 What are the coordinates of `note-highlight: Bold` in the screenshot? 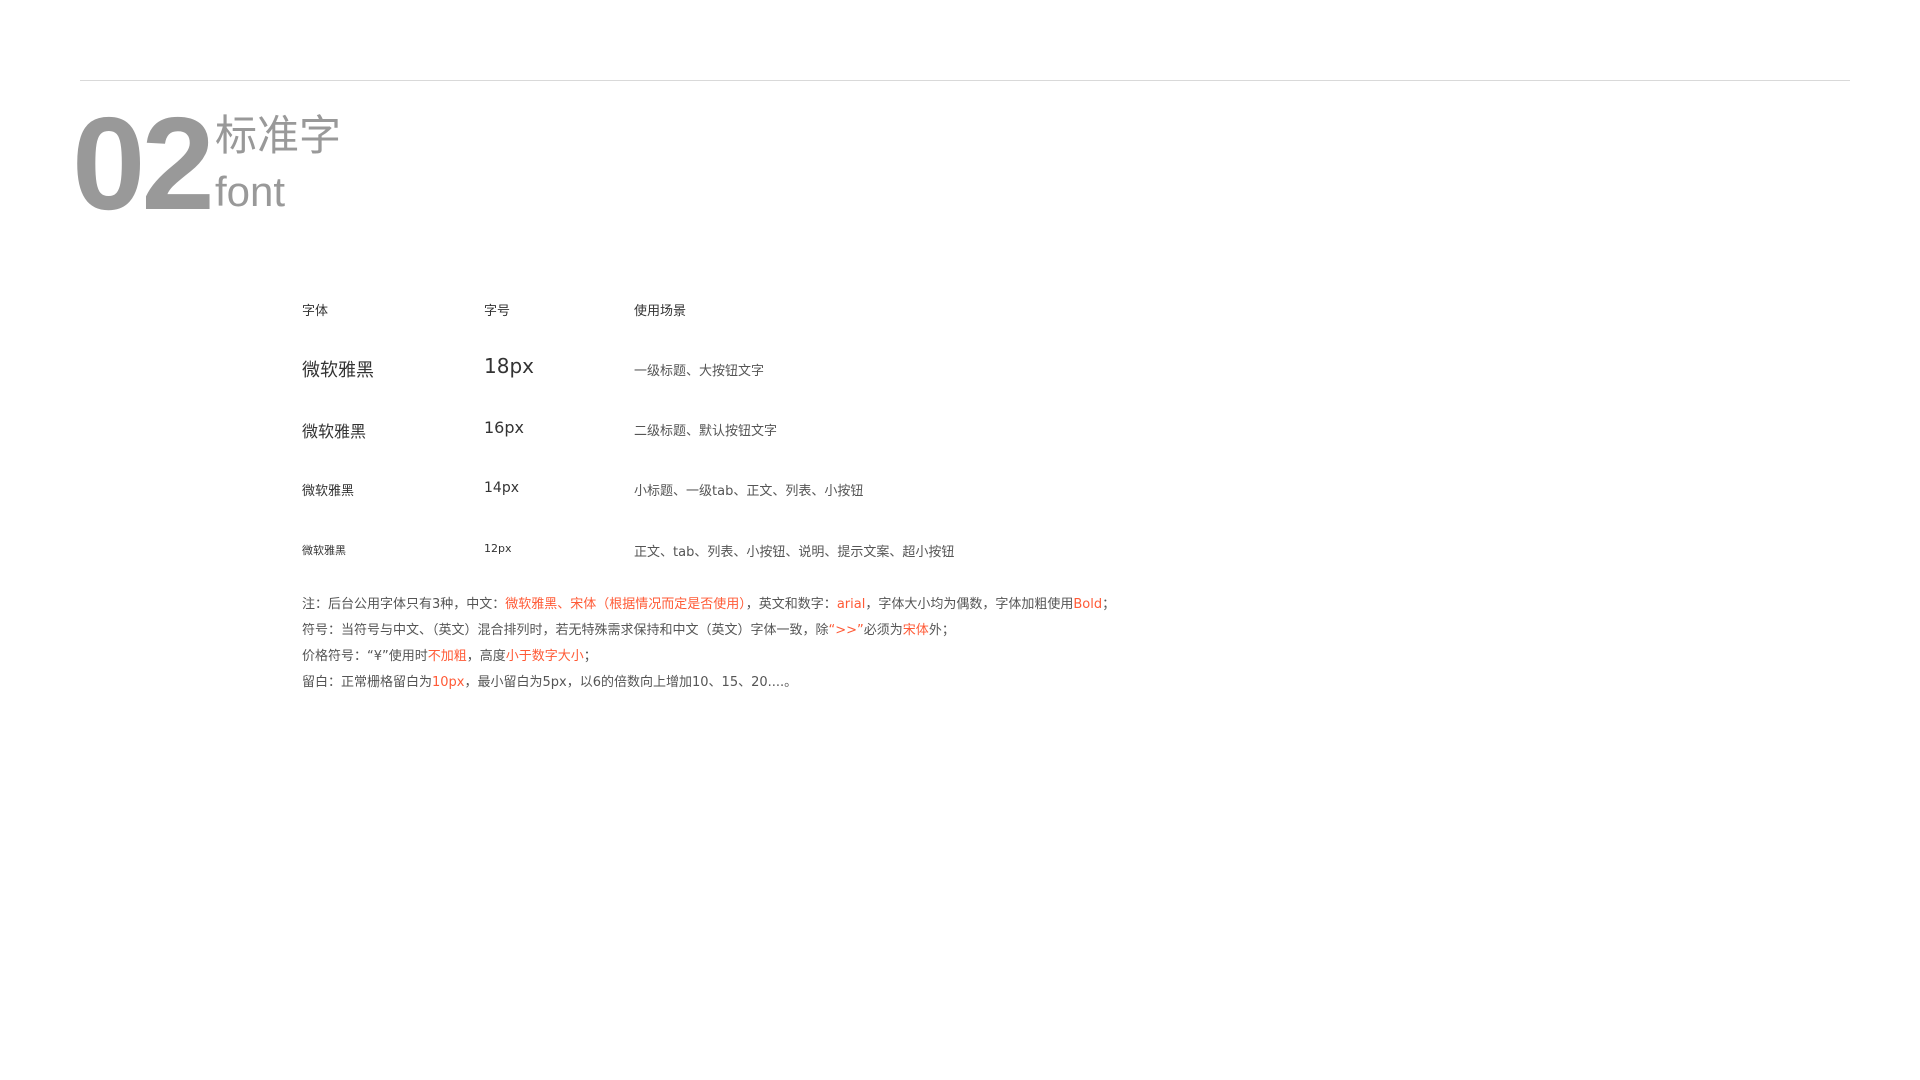 It's located at (1088, 604).